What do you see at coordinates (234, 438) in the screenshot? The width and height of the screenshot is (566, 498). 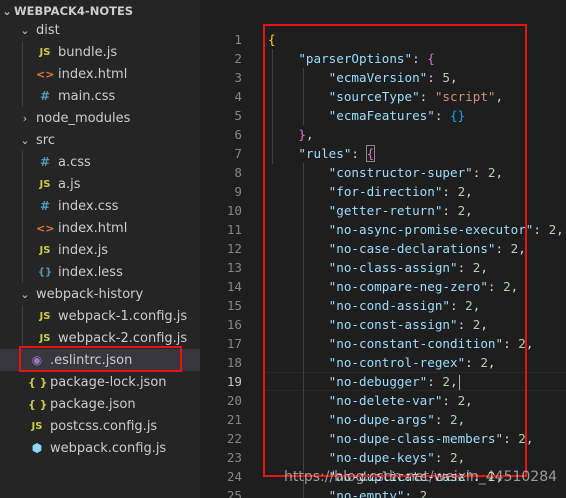 I see `line-number: 22` at bounding box center [234, 438].